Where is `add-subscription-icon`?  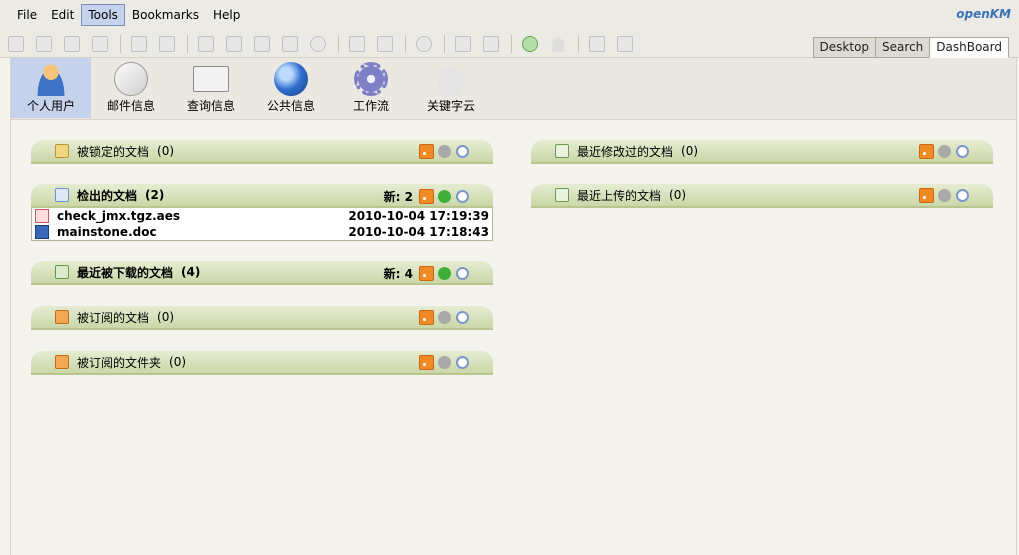
add-subscription-icon is located at coordinates (463, 44).